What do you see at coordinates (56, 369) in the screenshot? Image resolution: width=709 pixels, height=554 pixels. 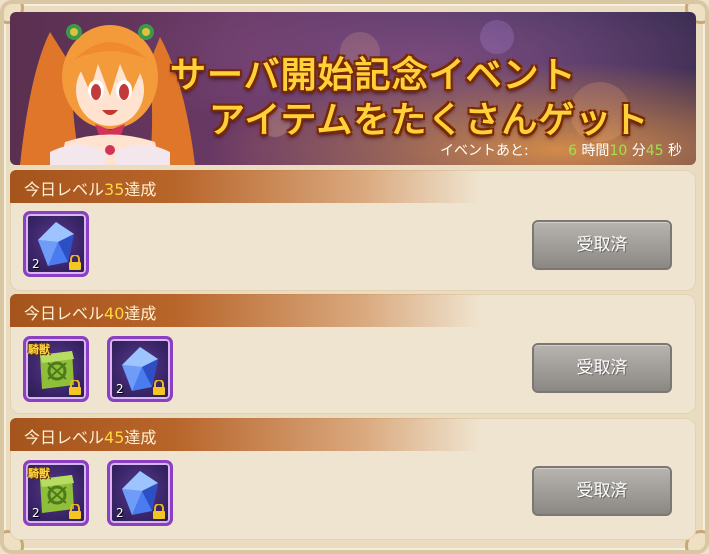 I see `reward-item-slot: 騎獣` at bounding box center [56, 369].